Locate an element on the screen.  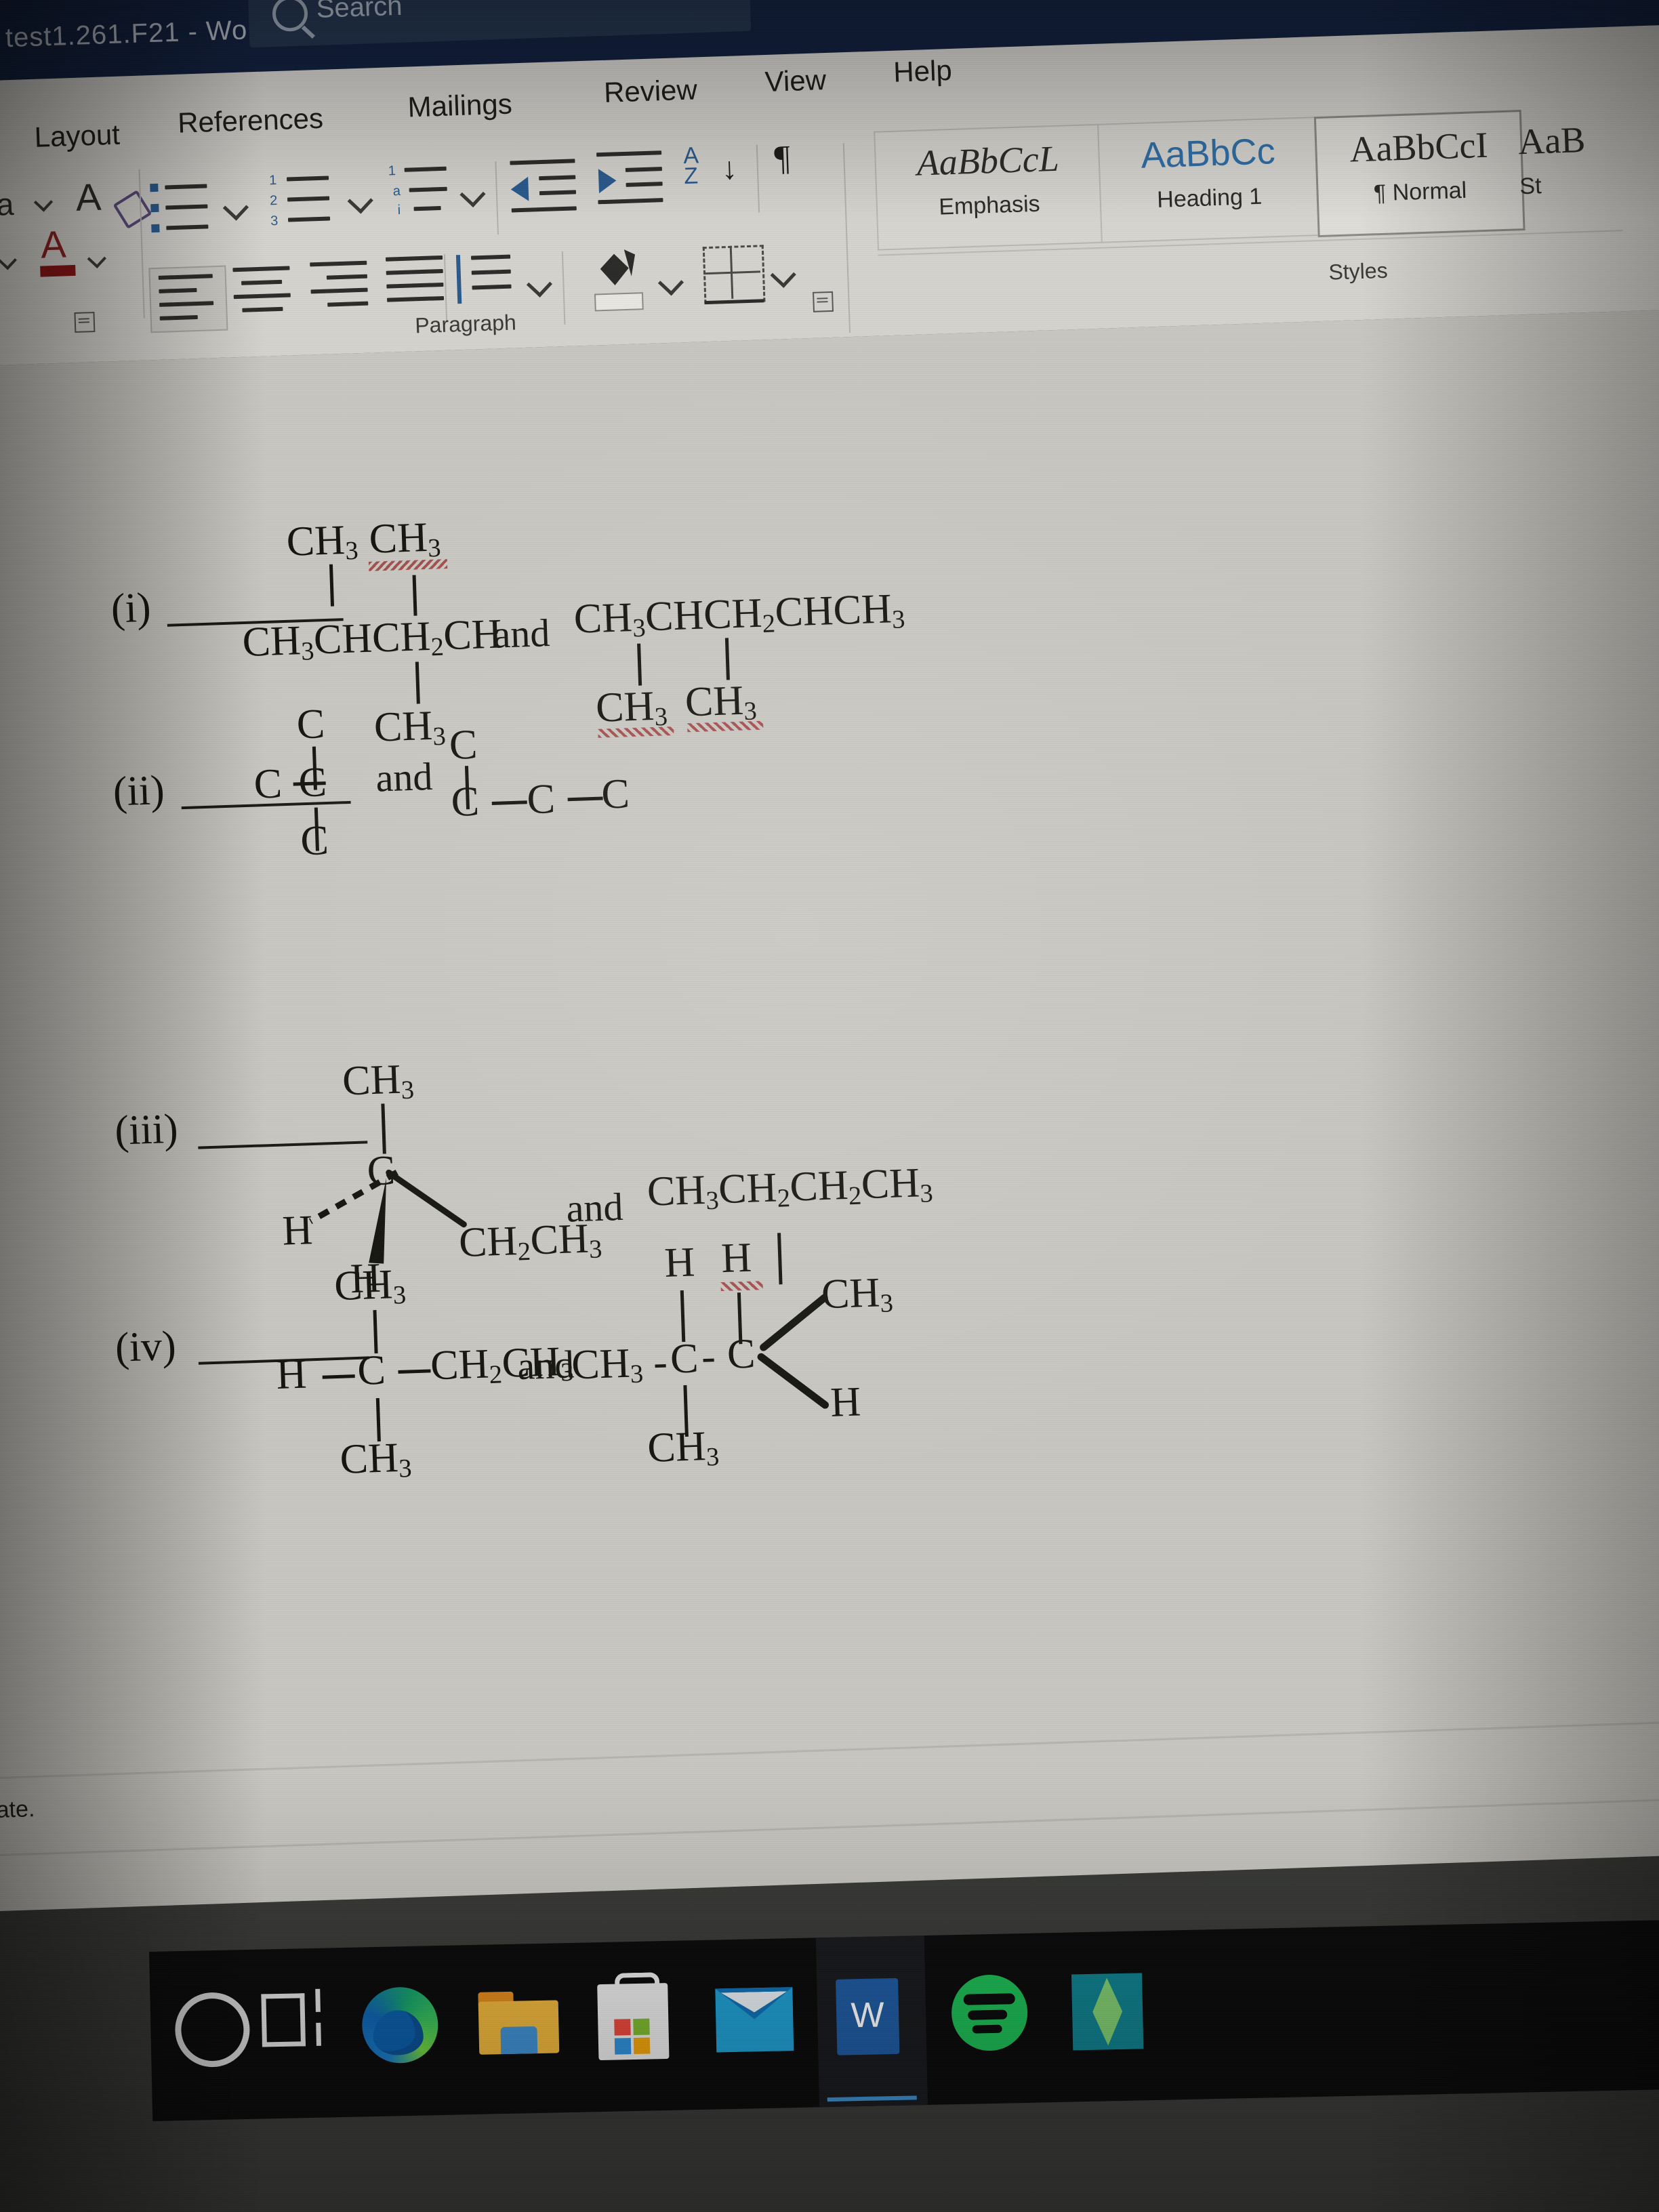
multilevel-chevron-down-icon is located at coordinates (472, 194).